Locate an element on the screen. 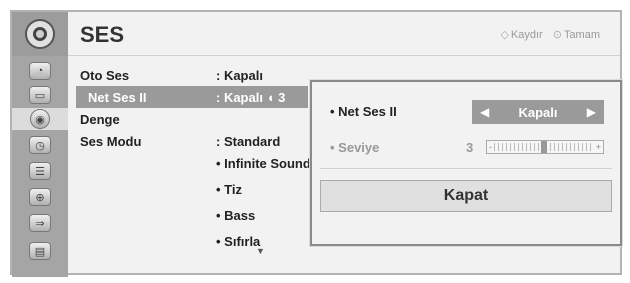 This screenshot has width=630, height=283. menu-item-sifirla: • Sıfırla is located at coordinates (238, 241).